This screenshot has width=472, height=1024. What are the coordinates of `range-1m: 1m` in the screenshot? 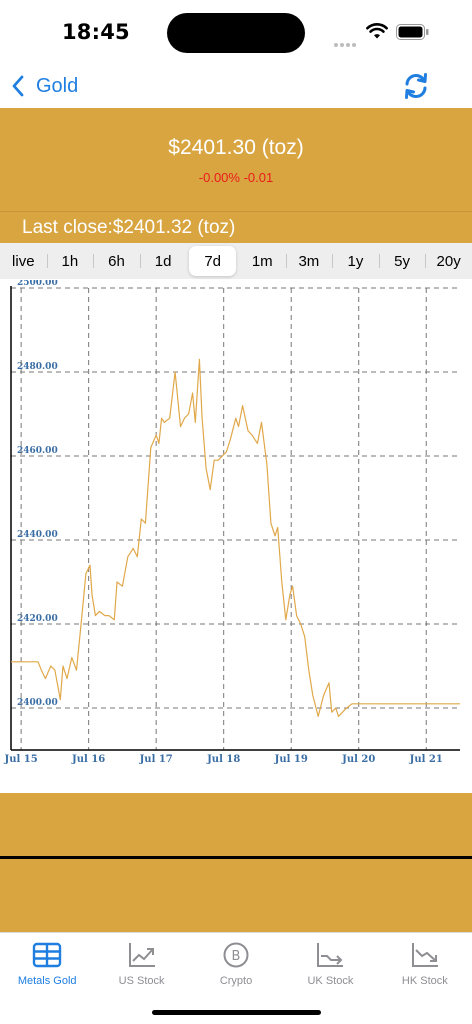 It's located at (262, 261).